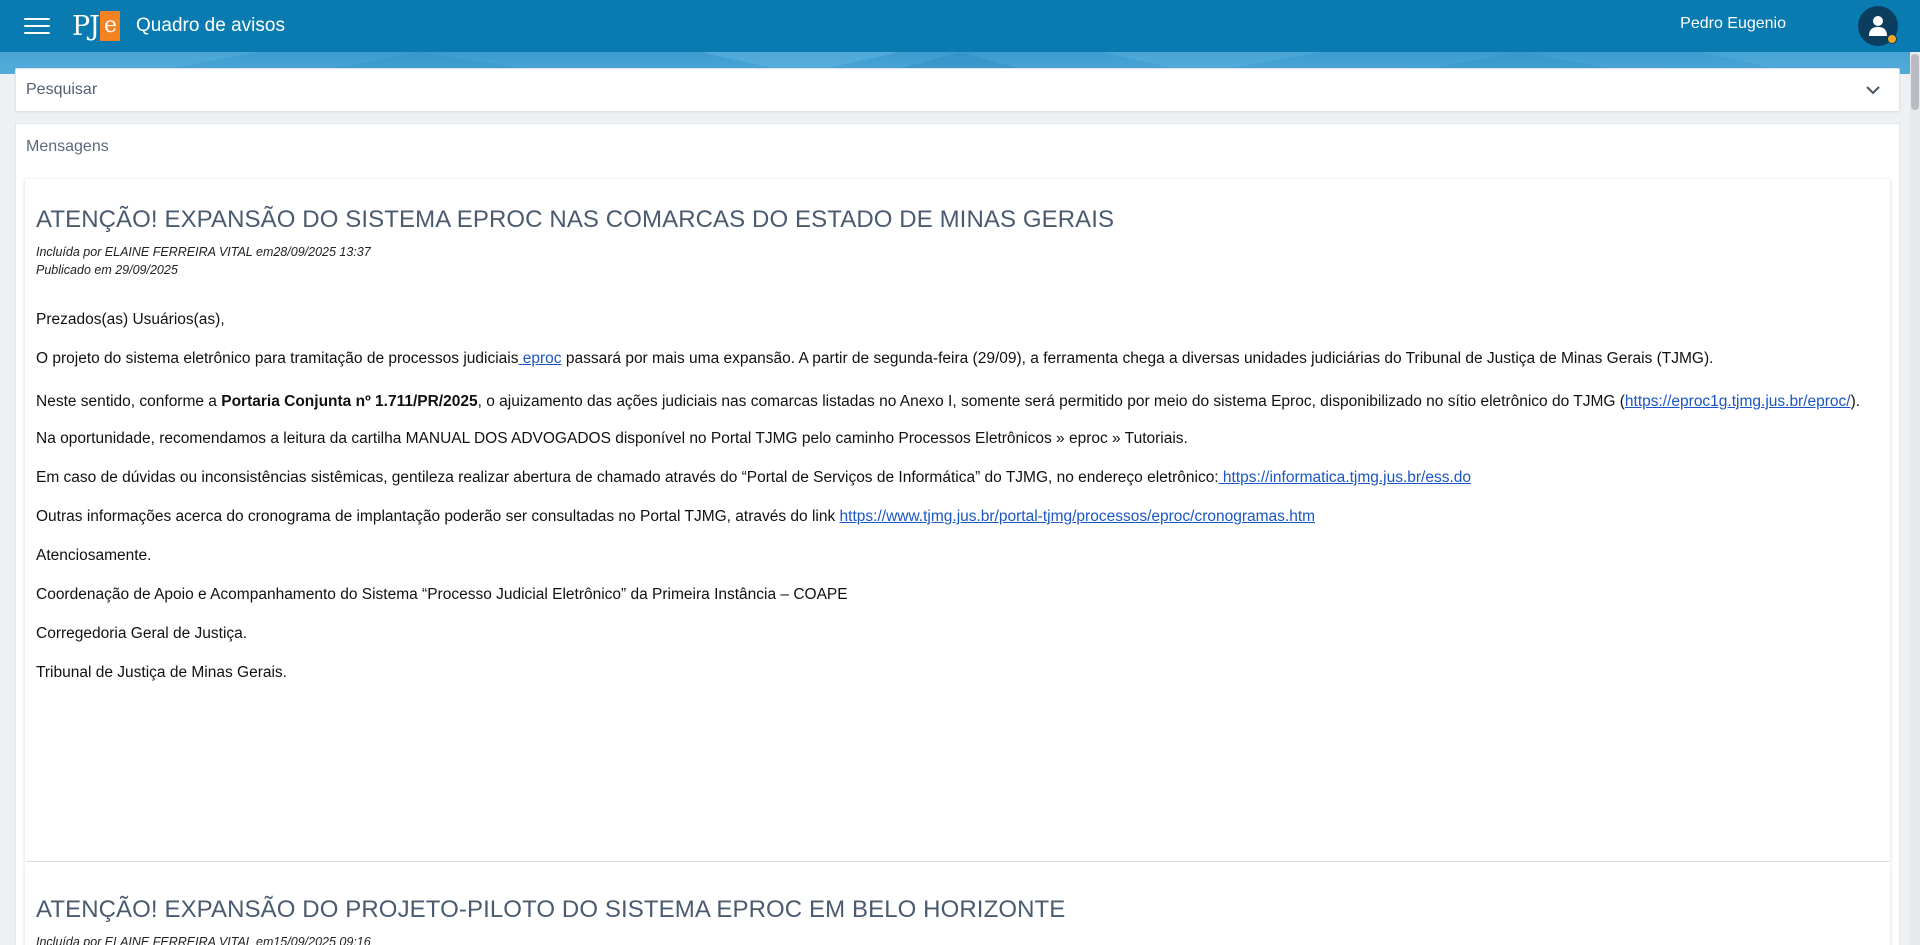 Image resolution: width=1920 pixels, height=945 pixels. What do you see at coordinates (62, 89) in the screenshot?
I see `search-label: Pesquisar` at bounding box center [62, 89].